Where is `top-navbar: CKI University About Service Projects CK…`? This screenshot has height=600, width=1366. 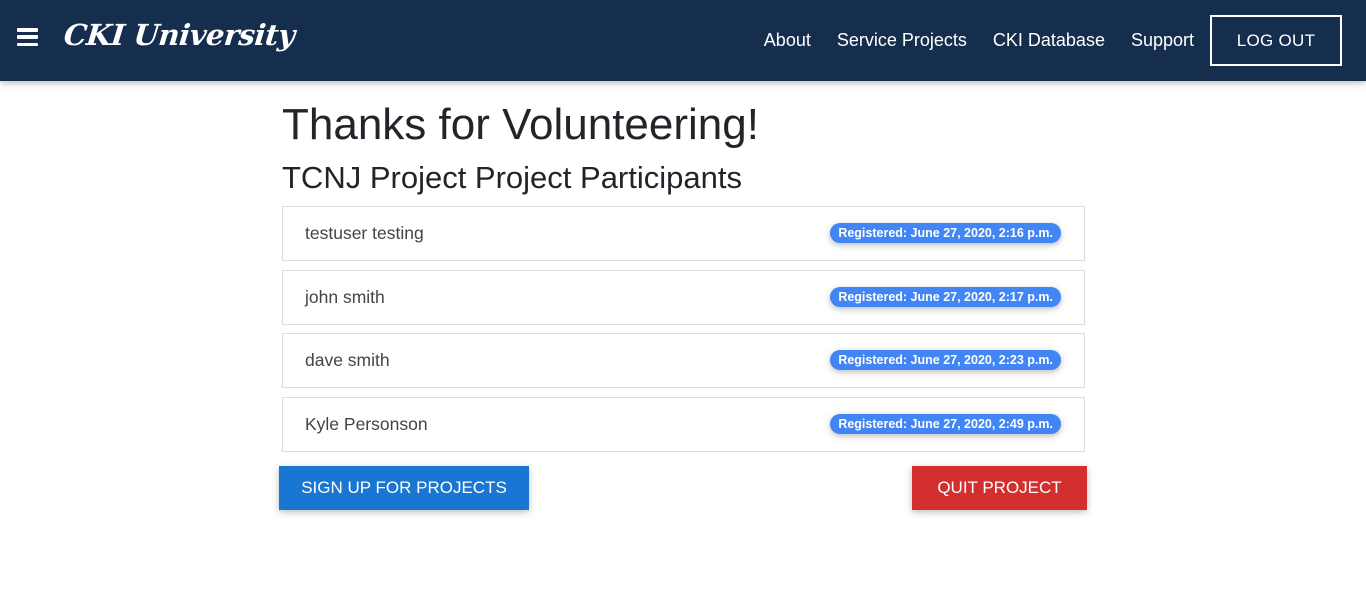 top-navbar: CKI University About Service Projects CK… is located at coordinates (683, 40).